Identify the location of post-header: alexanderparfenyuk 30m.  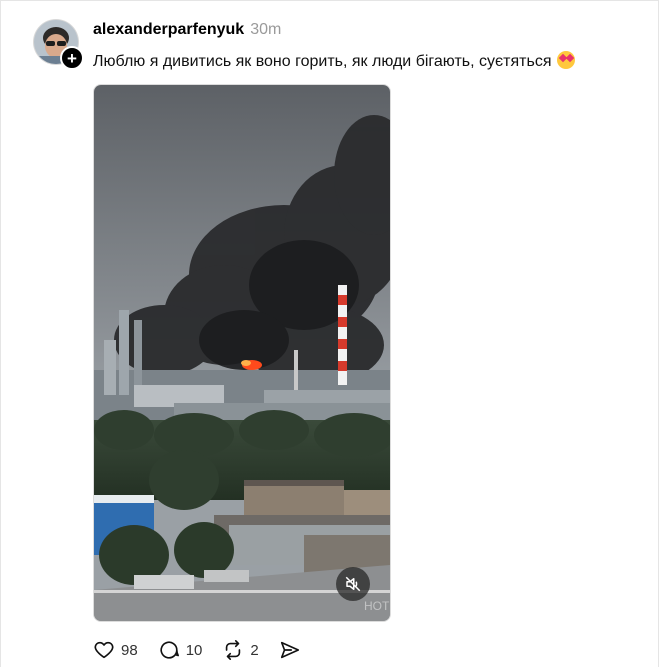
(187, 30).